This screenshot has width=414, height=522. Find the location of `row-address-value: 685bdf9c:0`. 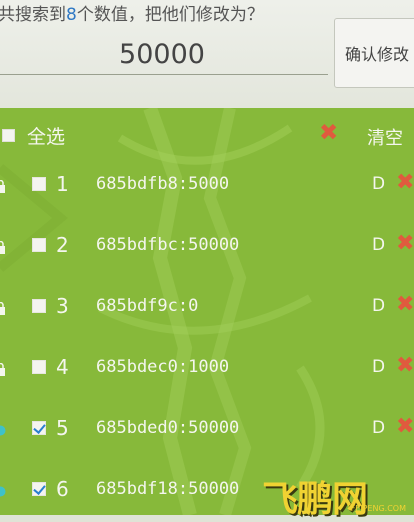

row-address-value: 685bdf9c:0 is located at coordinates (147, 306).